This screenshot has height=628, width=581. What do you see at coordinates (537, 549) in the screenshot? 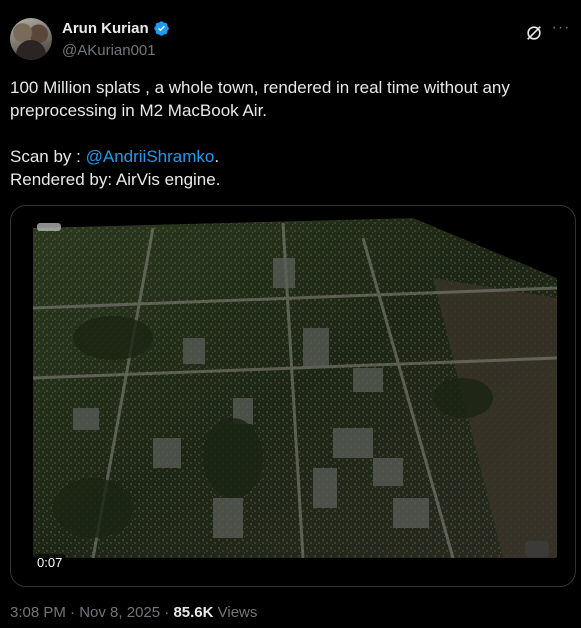
I see `volume-icon` at bounding box center [537, 549].